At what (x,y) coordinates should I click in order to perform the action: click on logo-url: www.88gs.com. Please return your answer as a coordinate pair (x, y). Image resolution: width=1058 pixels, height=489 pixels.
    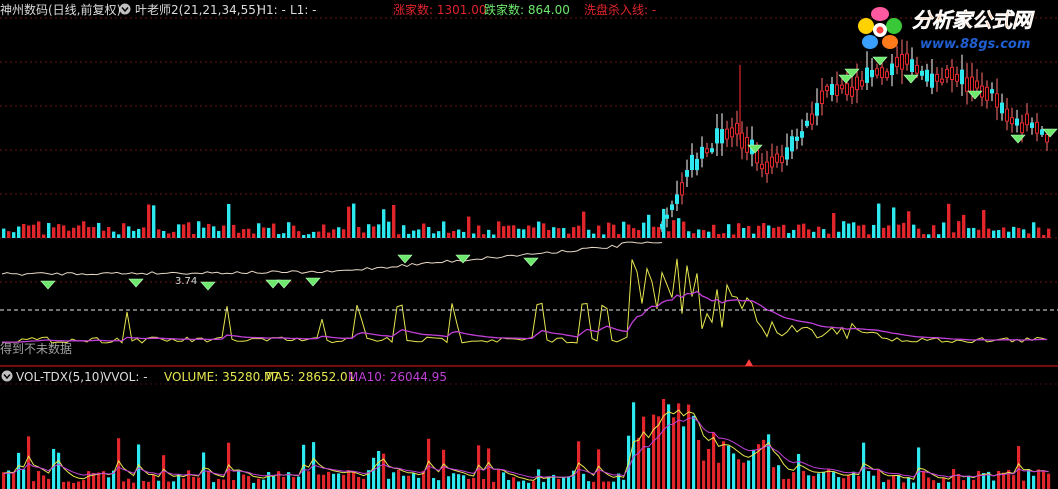
    Looking at the image, I should click on (975, 44).